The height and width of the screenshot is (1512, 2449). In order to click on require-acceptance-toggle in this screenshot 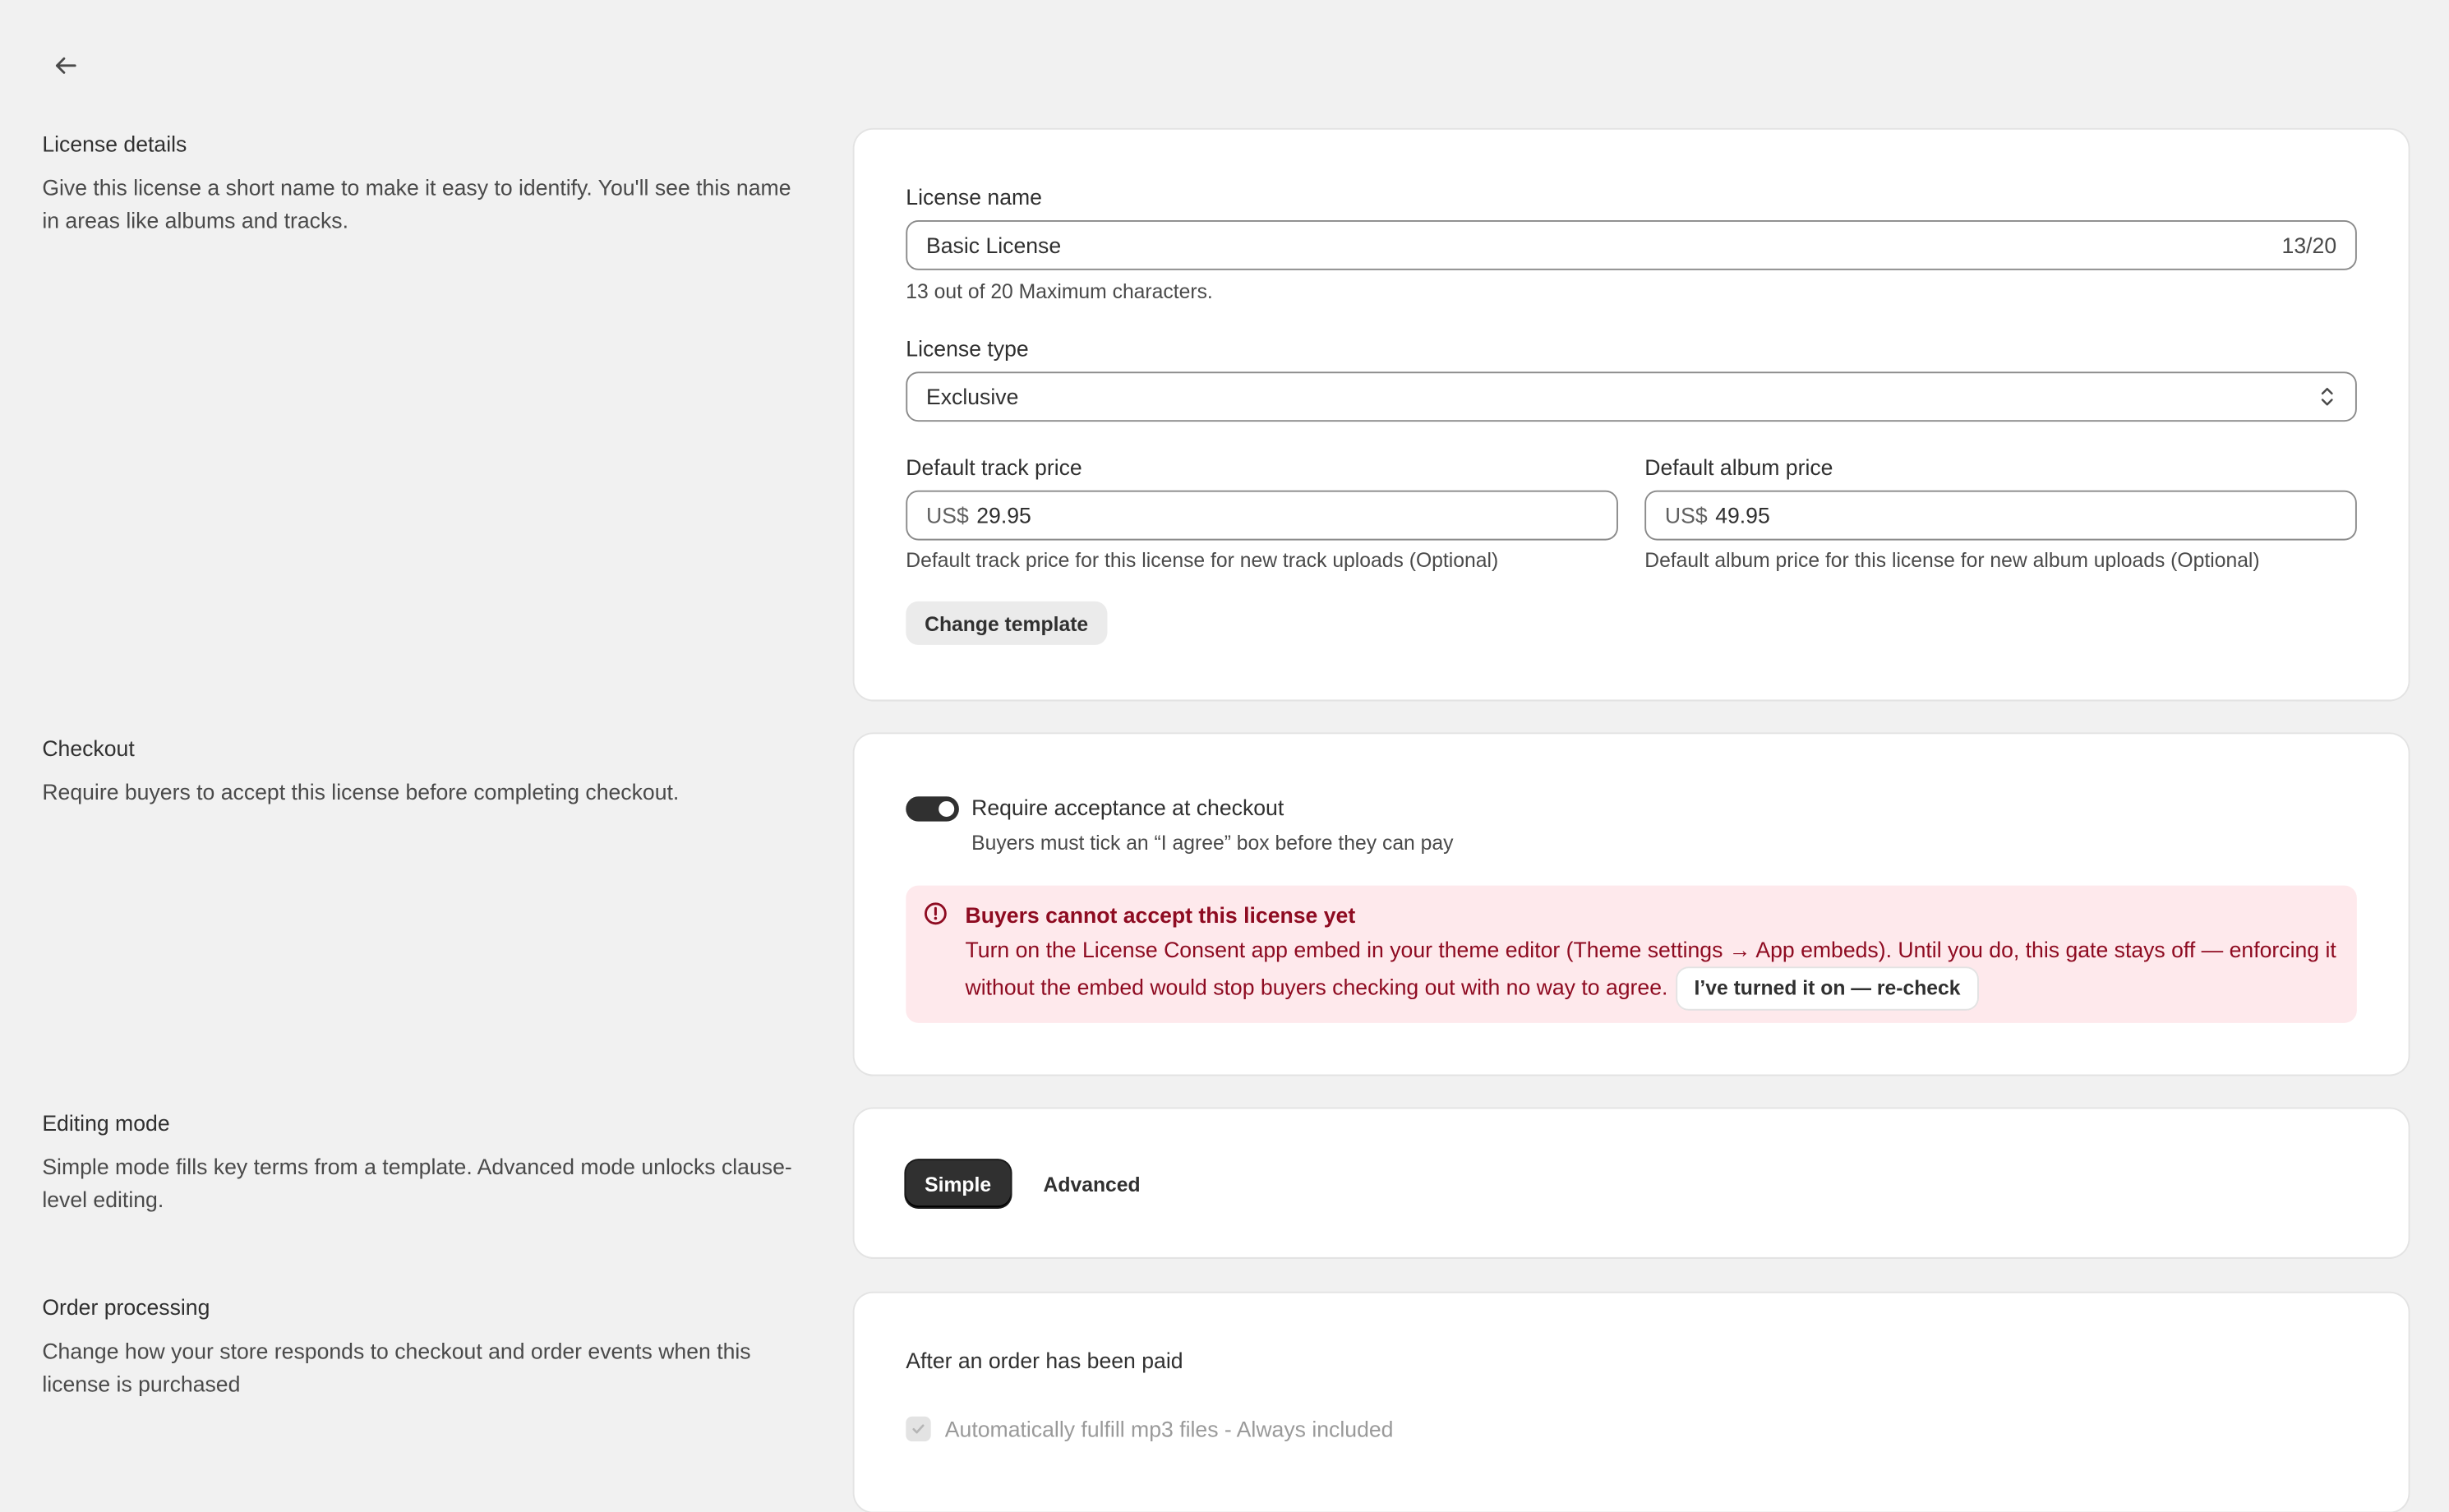, I will do `click(933, 809)`.